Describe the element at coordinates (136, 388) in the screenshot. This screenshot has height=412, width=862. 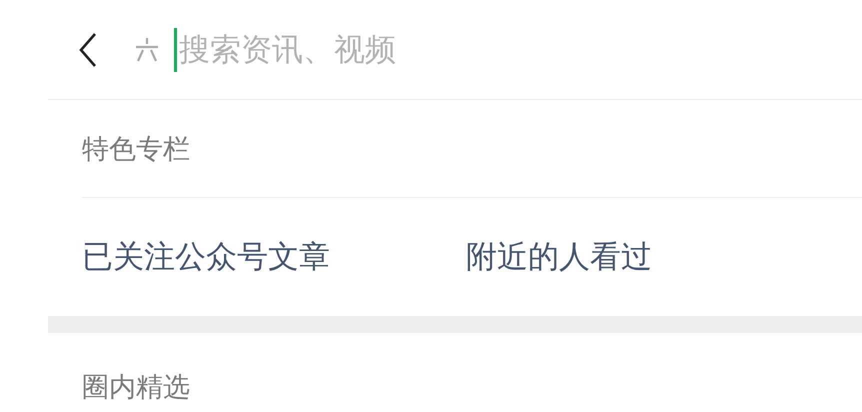
I see `section-title: 圈内精选` at that location.